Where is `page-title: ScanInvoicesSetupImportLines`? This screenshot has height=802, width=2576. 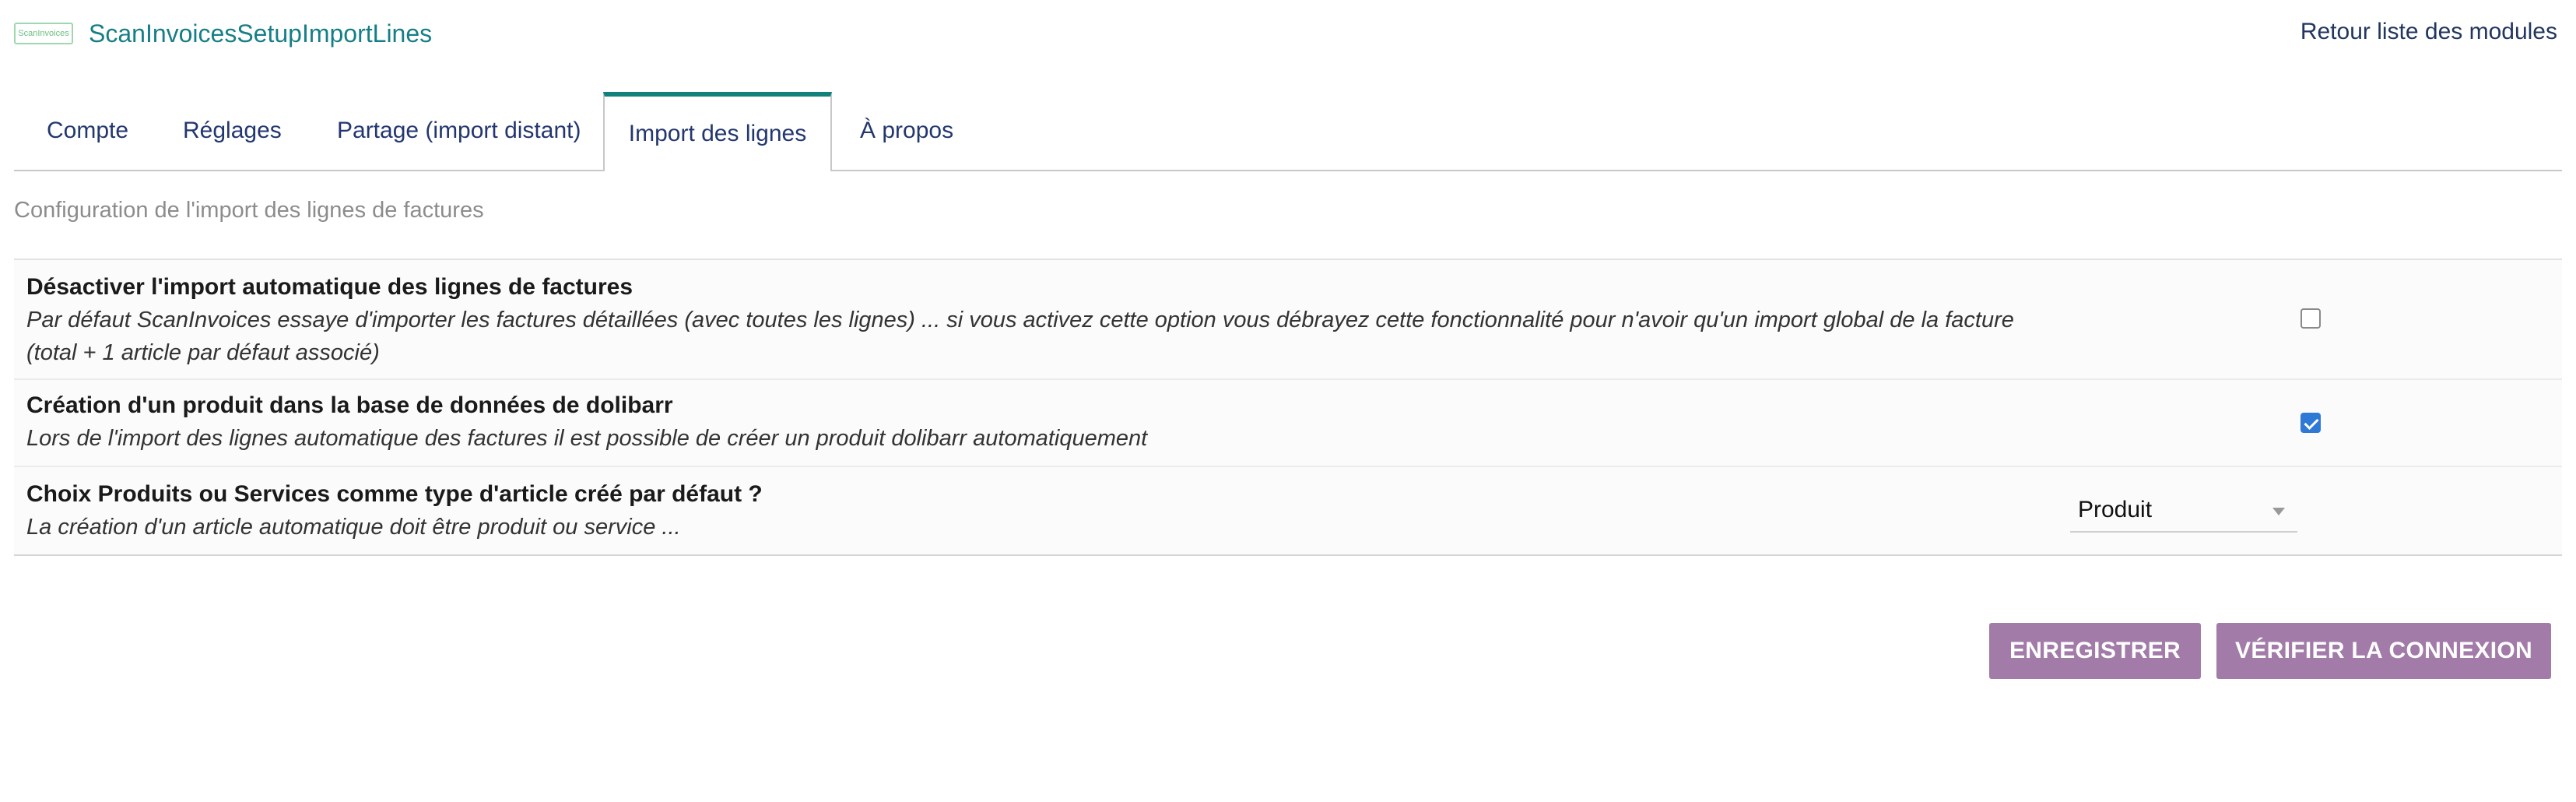
page-title: ScanInvoicesSetupImportLines is located at coordinates (261, 33).